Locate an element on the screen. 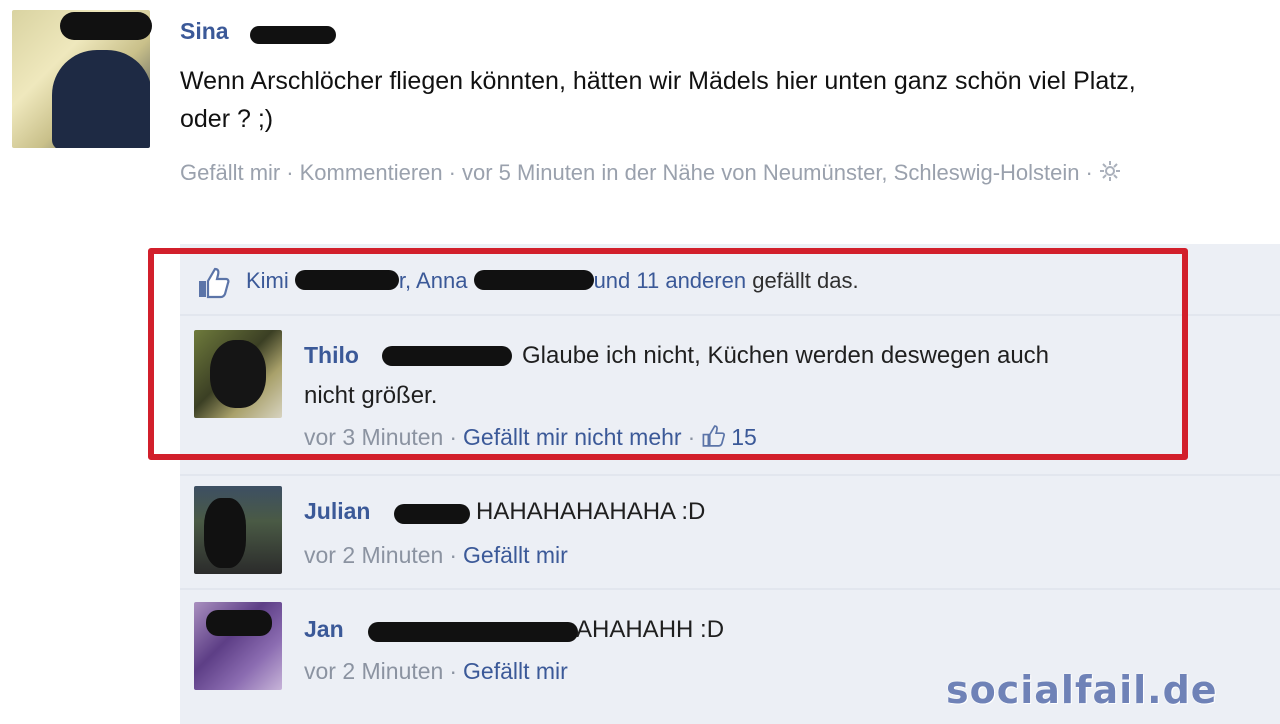 The width and height of the screenshot is (1280, 724). likes-summary: Kimi r, Anna und 11 anderen gefällt das. is located at coordinates (730, 284).